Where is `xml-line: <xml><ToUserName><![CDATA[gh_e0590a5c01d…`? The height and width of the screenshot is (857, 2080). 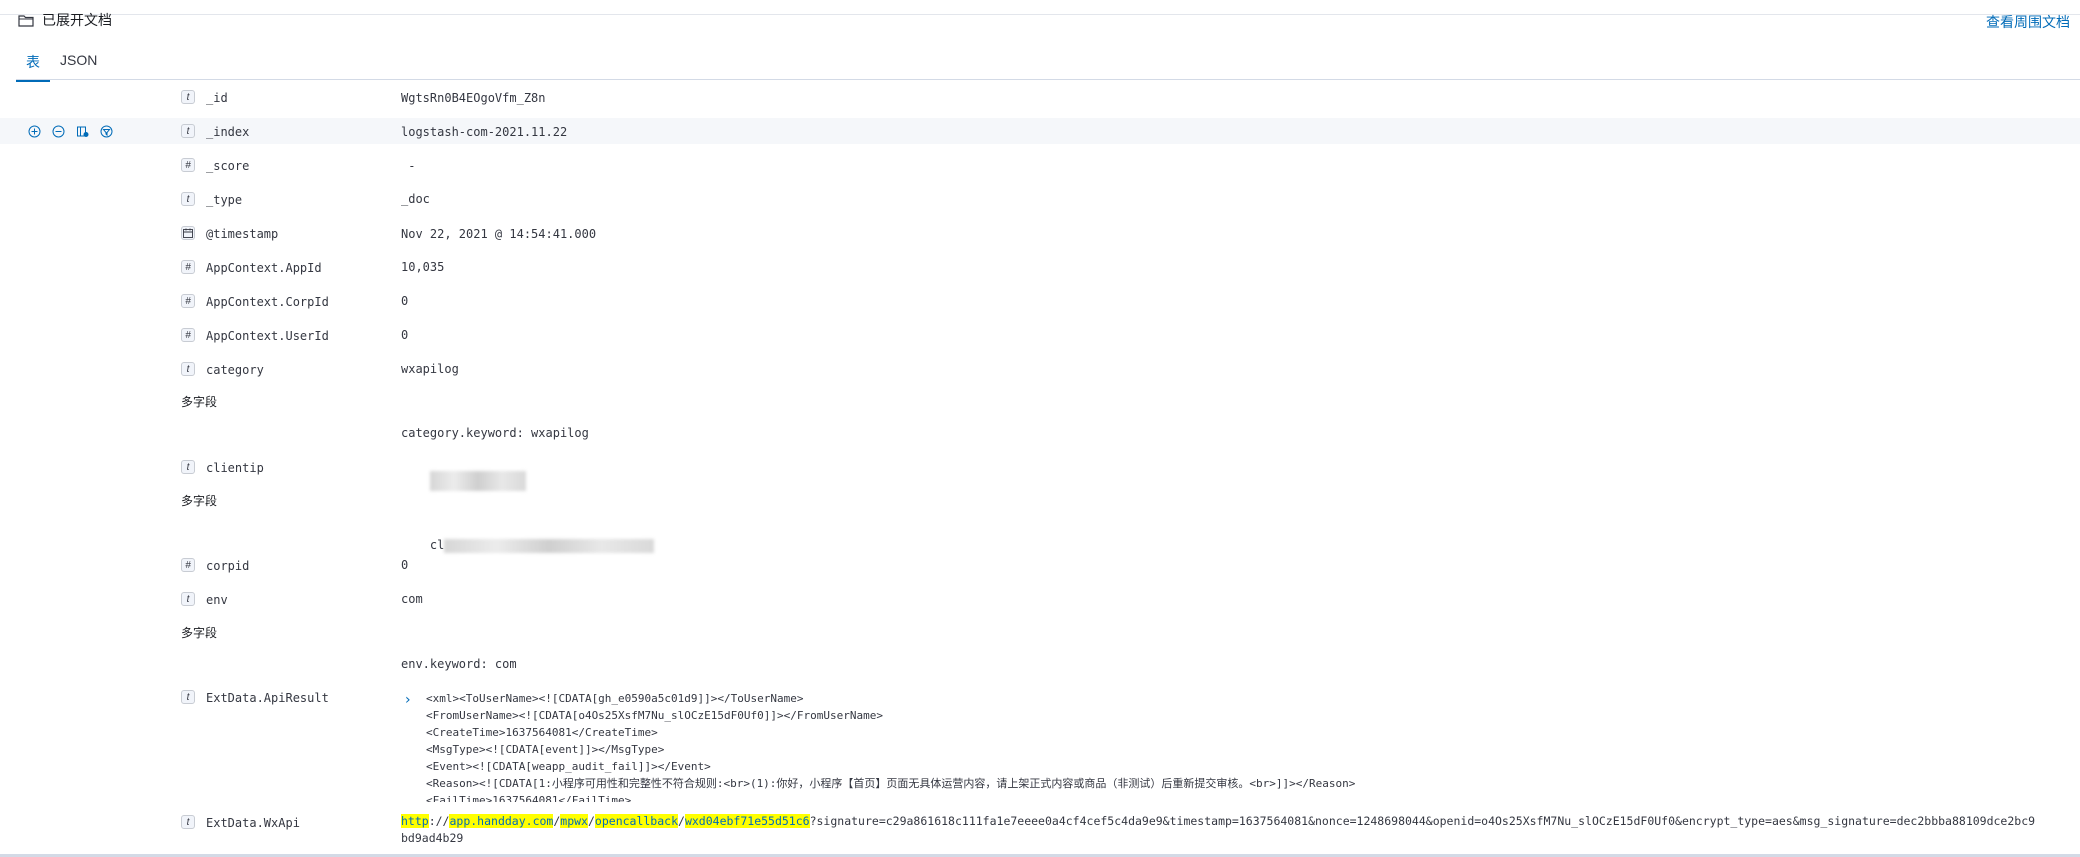 xml-line: <xml><ToUserName><![CDATA[gh_e0590a5c01d… is located at coordinates (615, 698).